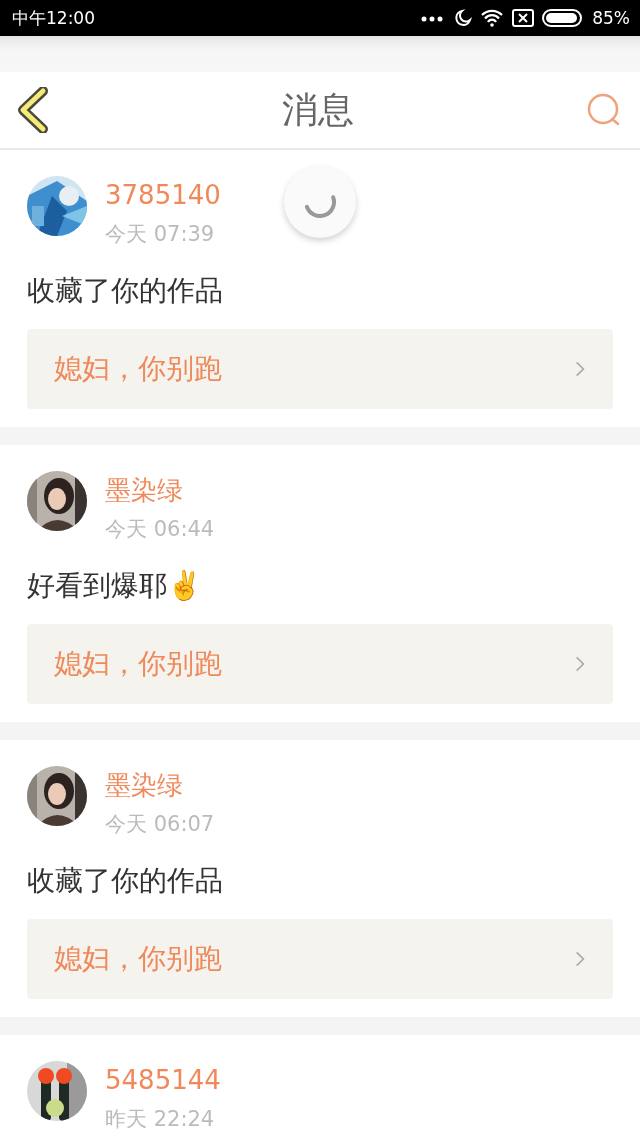 This screenshot has height=1138, width=640. Describe the element at coordinates (160, 824) in the screenshot. I see `timestamp: 今天 06:07` at that location.